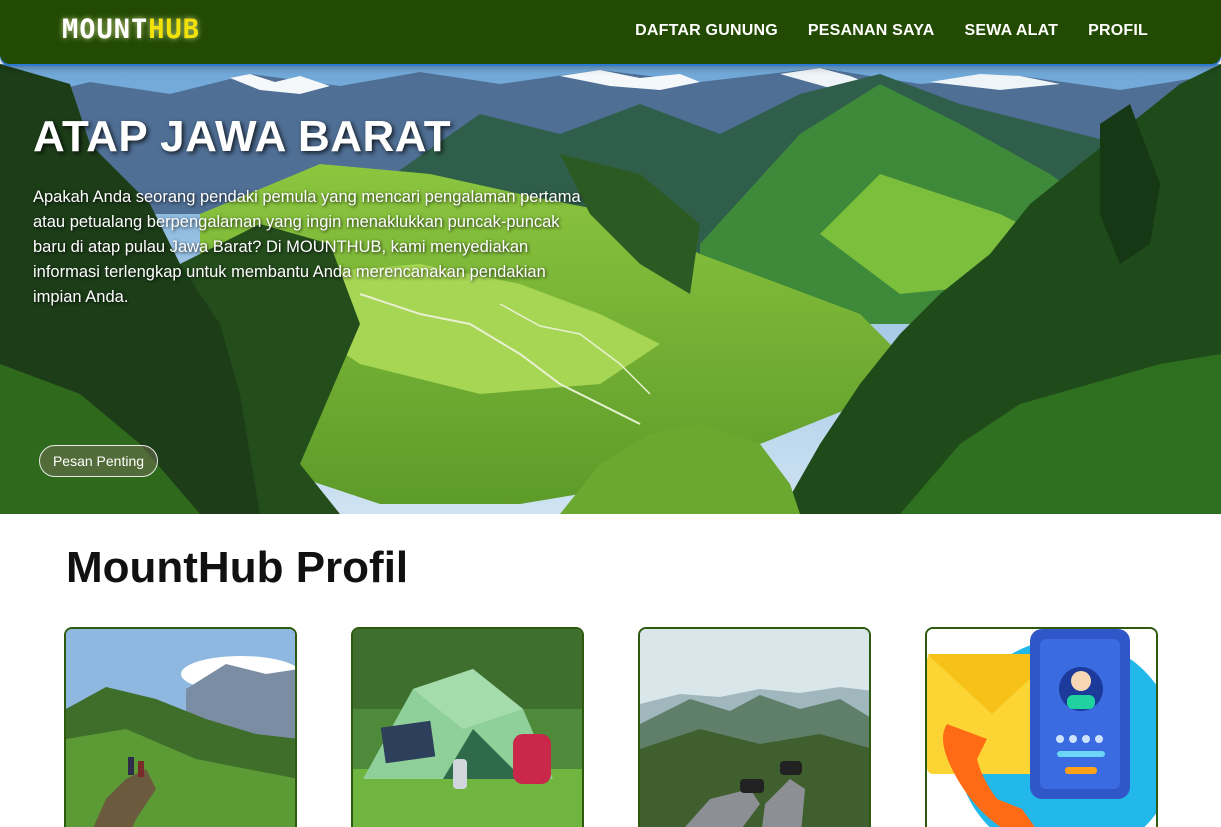  I want to click on pesan-penting-button: Pesan Penting, so click(98, 461).